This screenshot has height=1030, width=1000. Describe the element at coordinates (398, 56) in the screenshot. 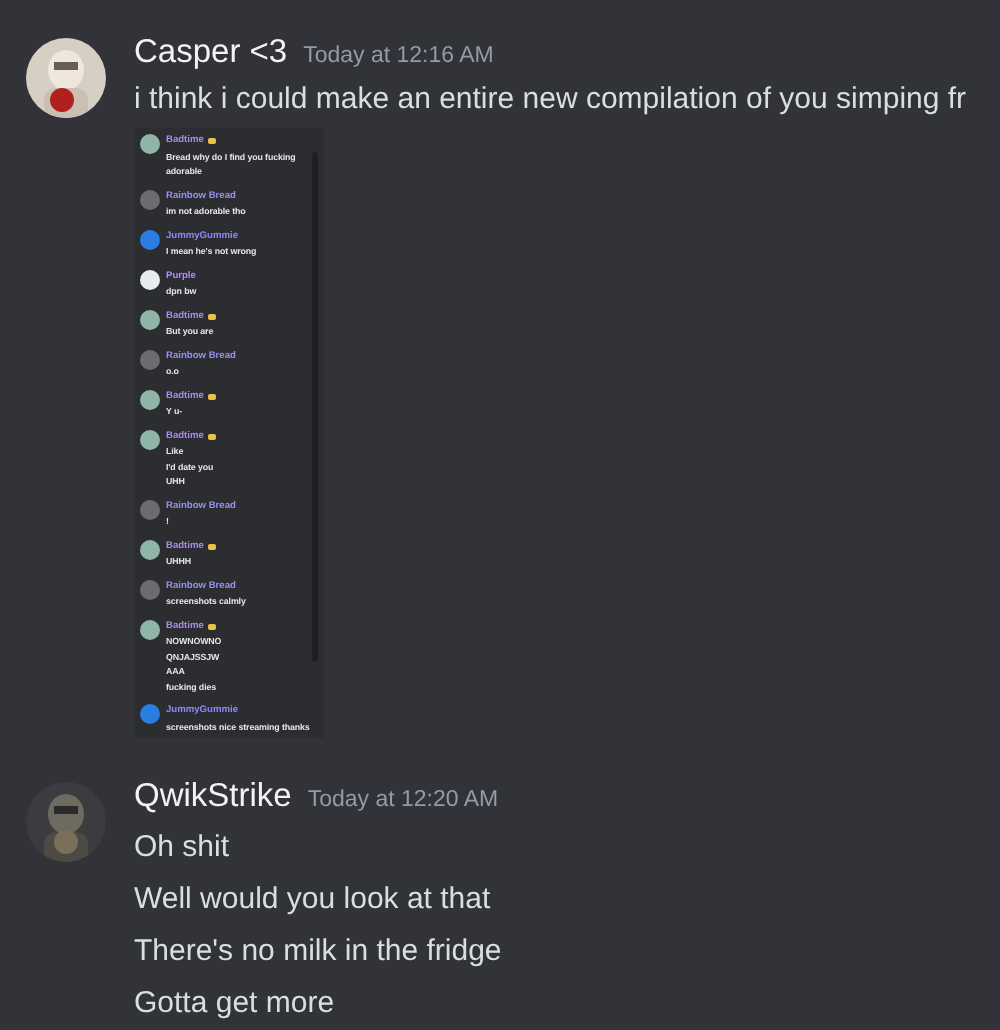

I see `timestamp: Today at 12:16 AM` at that location.